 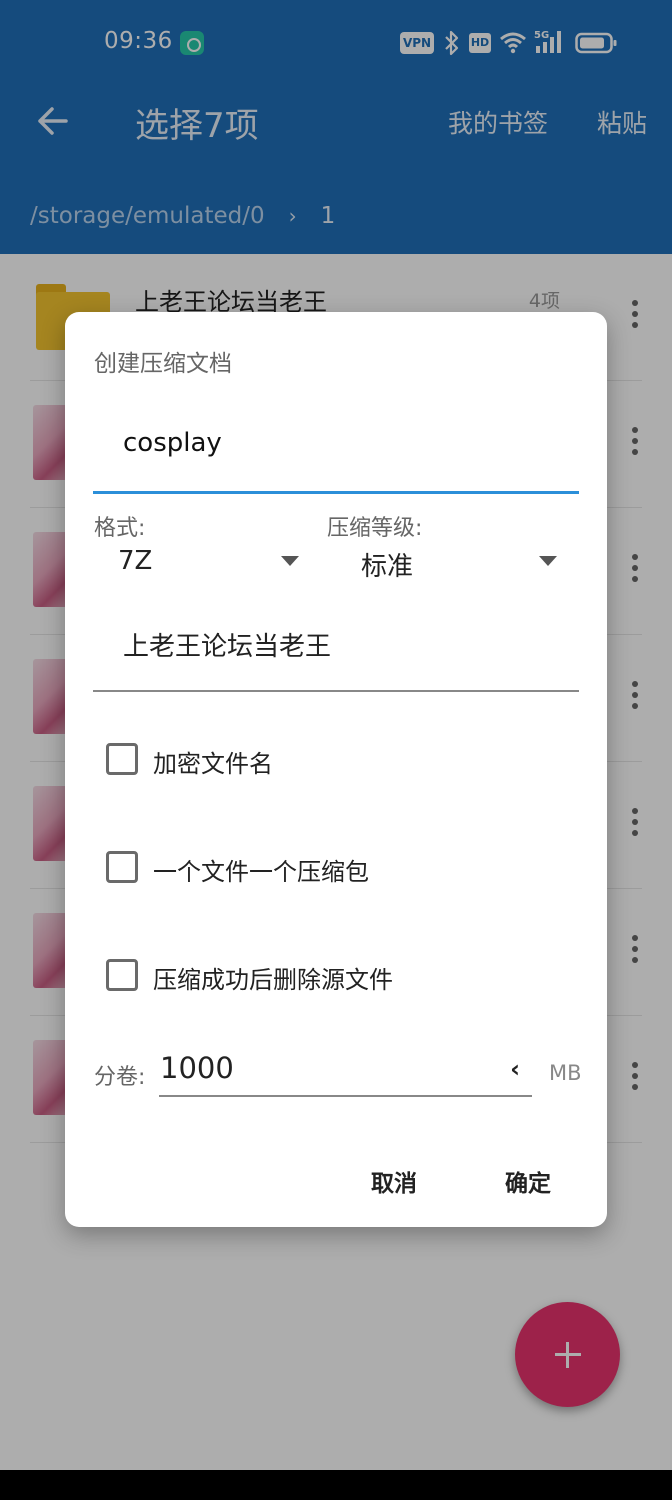 What do you see at coordinates (325, 757) in the screenshot?
I see `encrypt-filenames-checkbox: 加密文件名` at bounding box center [325, 757].